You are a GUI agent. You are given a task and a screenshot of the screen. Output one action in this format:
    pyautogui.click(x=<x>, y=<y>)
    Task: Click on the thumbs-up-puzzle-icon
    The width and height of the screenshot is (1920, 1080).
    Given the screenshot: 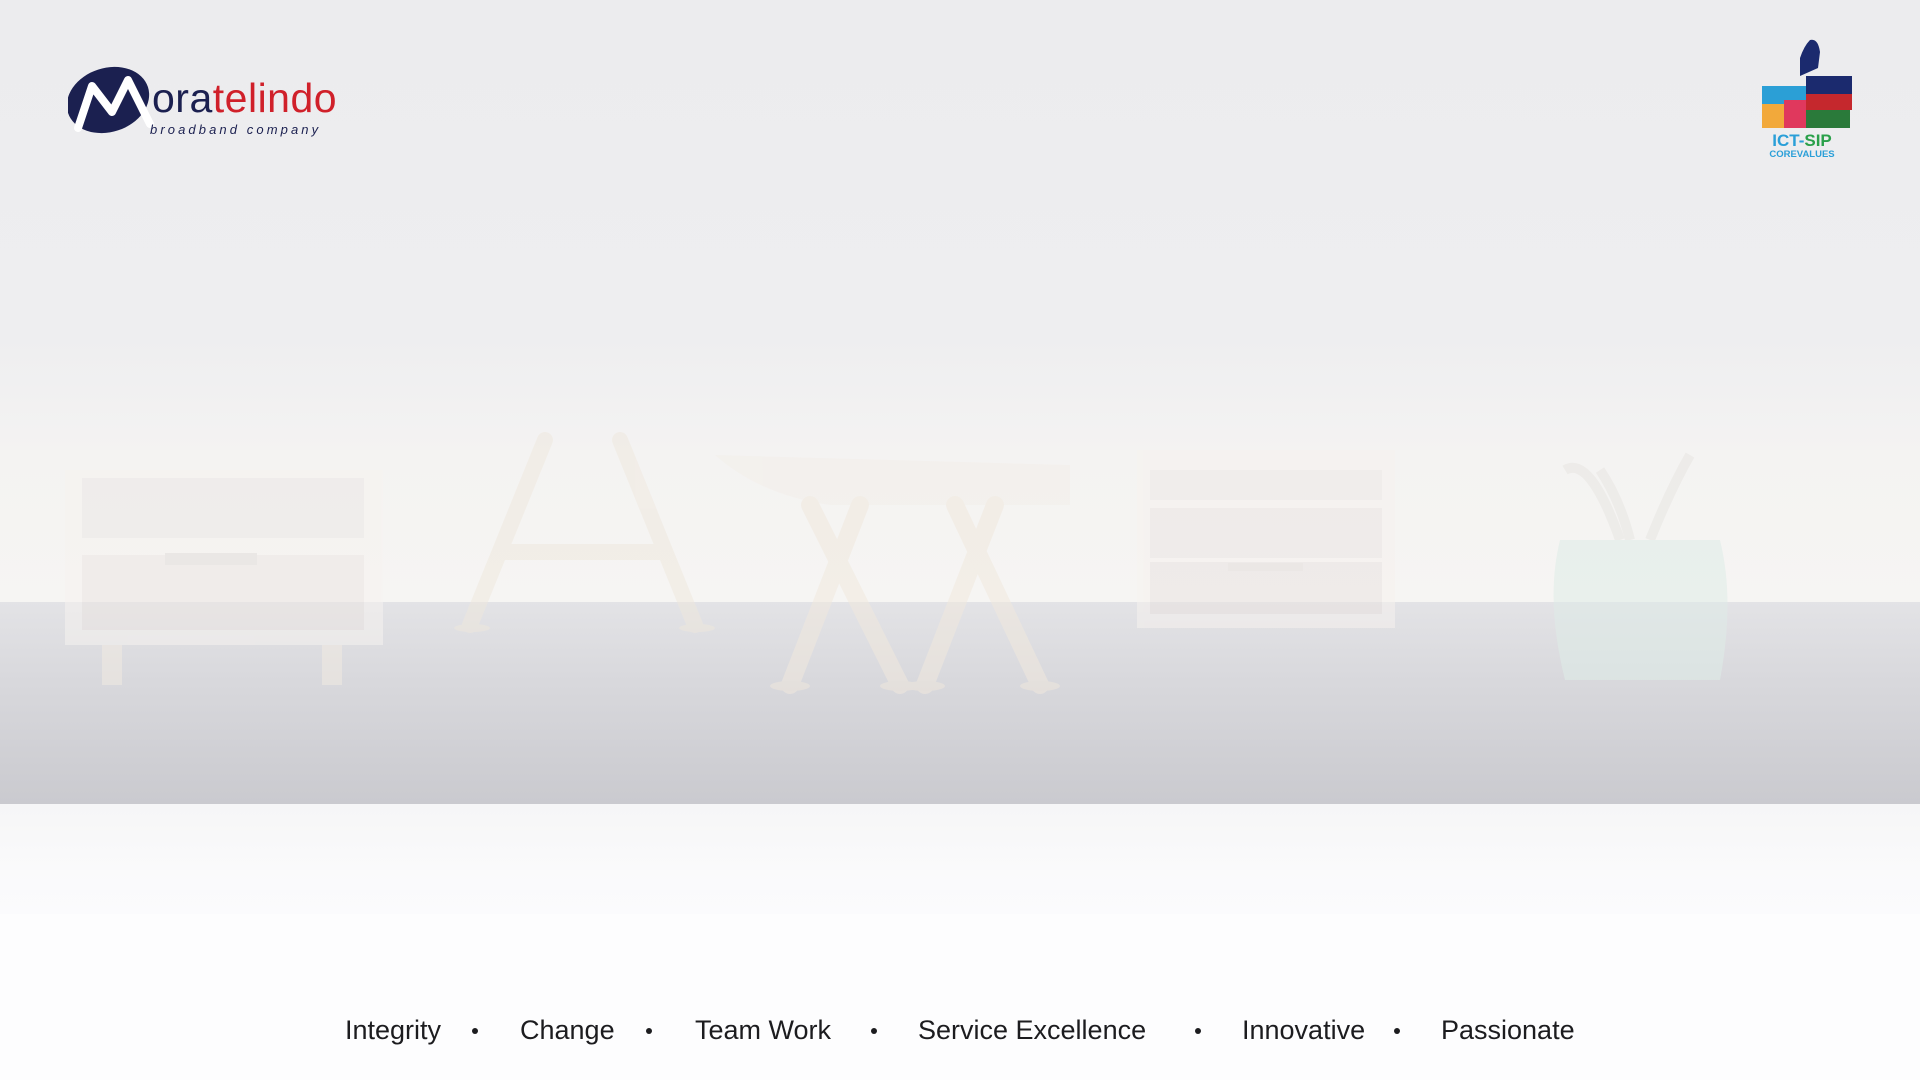 What is the action you would take?
    pyautogui.click(x=1807, y=83)
    